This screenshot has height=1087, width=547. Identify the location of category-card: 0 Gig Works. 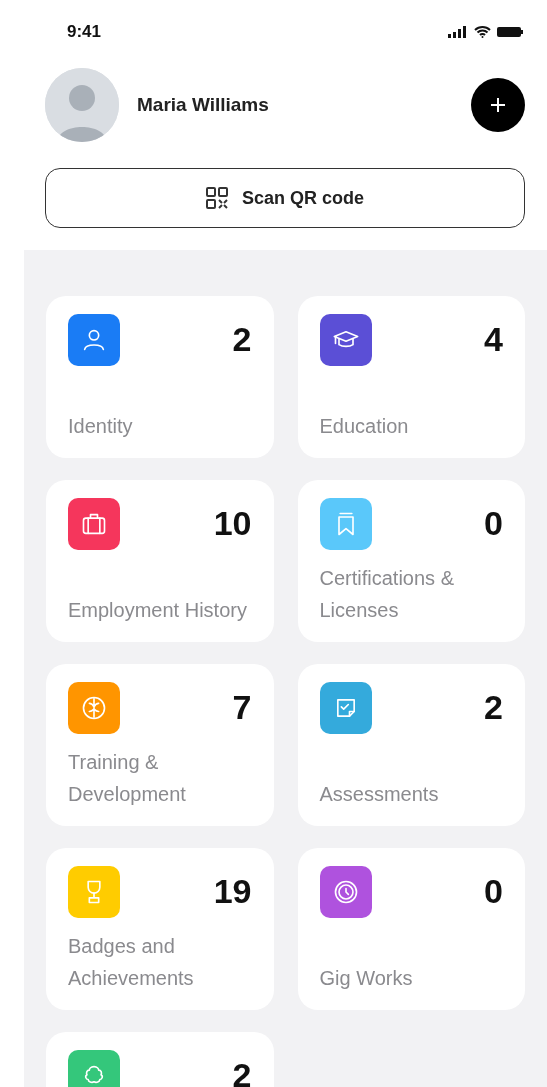
(411, 929).